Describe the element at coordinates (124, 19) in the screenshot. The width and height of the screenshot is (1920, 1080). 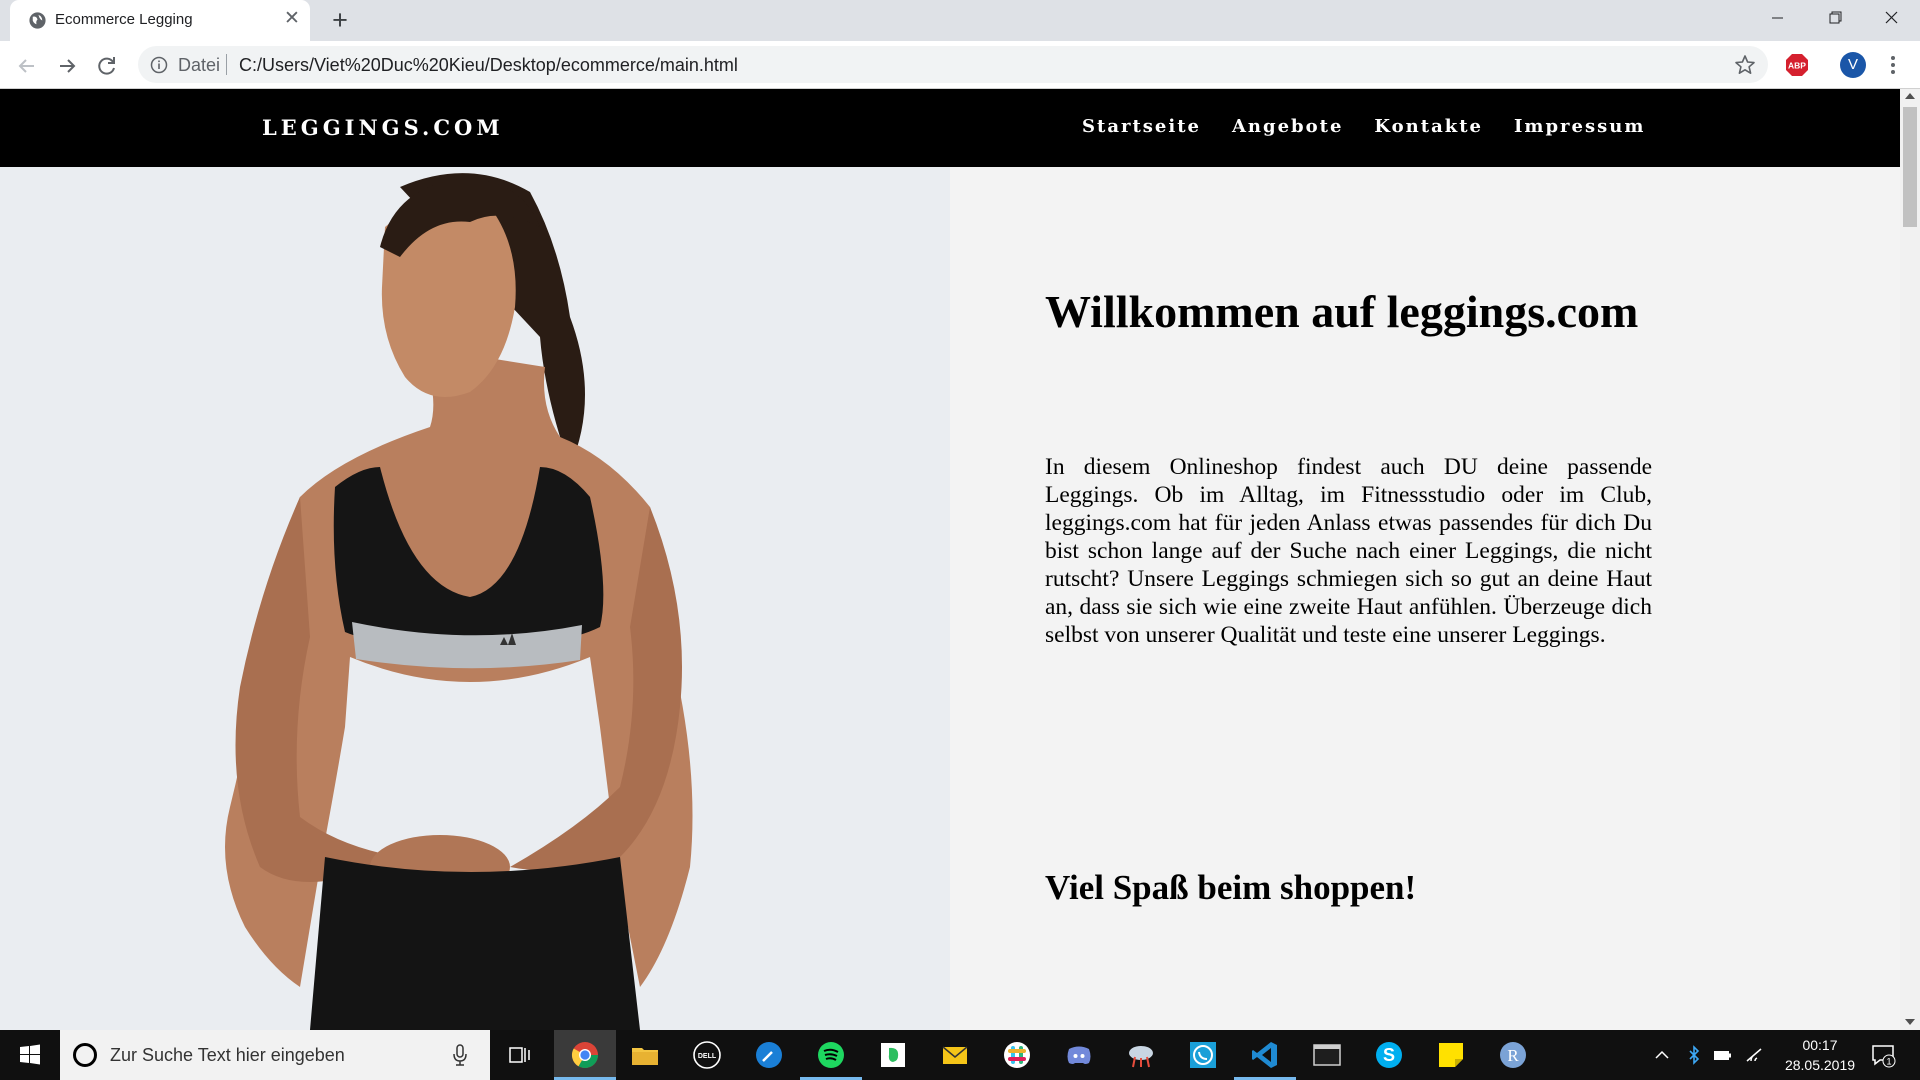
I see `tab-title: Ecommerce Legging` at that location.